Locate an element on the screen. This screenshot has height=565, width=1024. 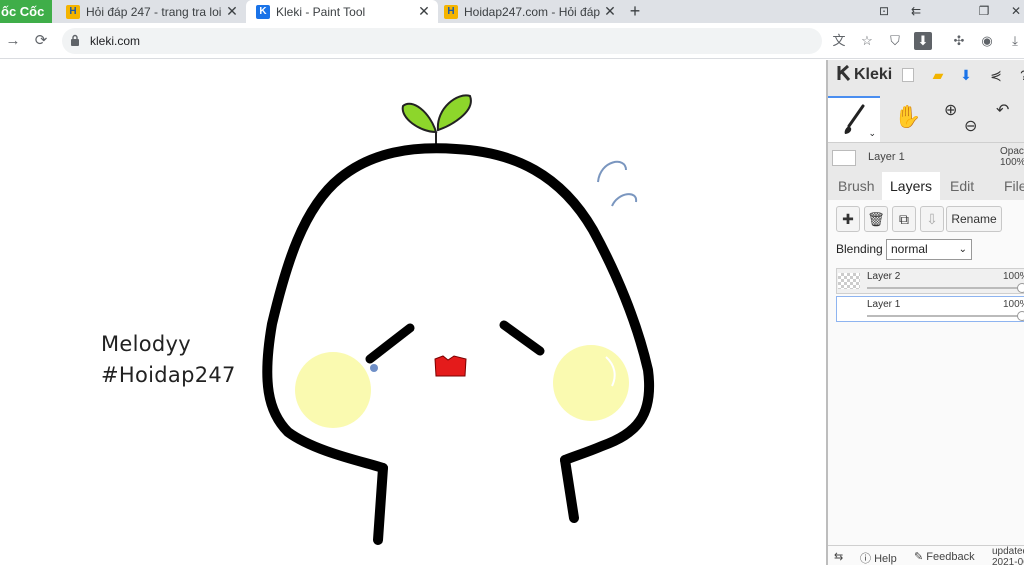
updated-date: 2021-06 is located at coordinates (1008, 561).